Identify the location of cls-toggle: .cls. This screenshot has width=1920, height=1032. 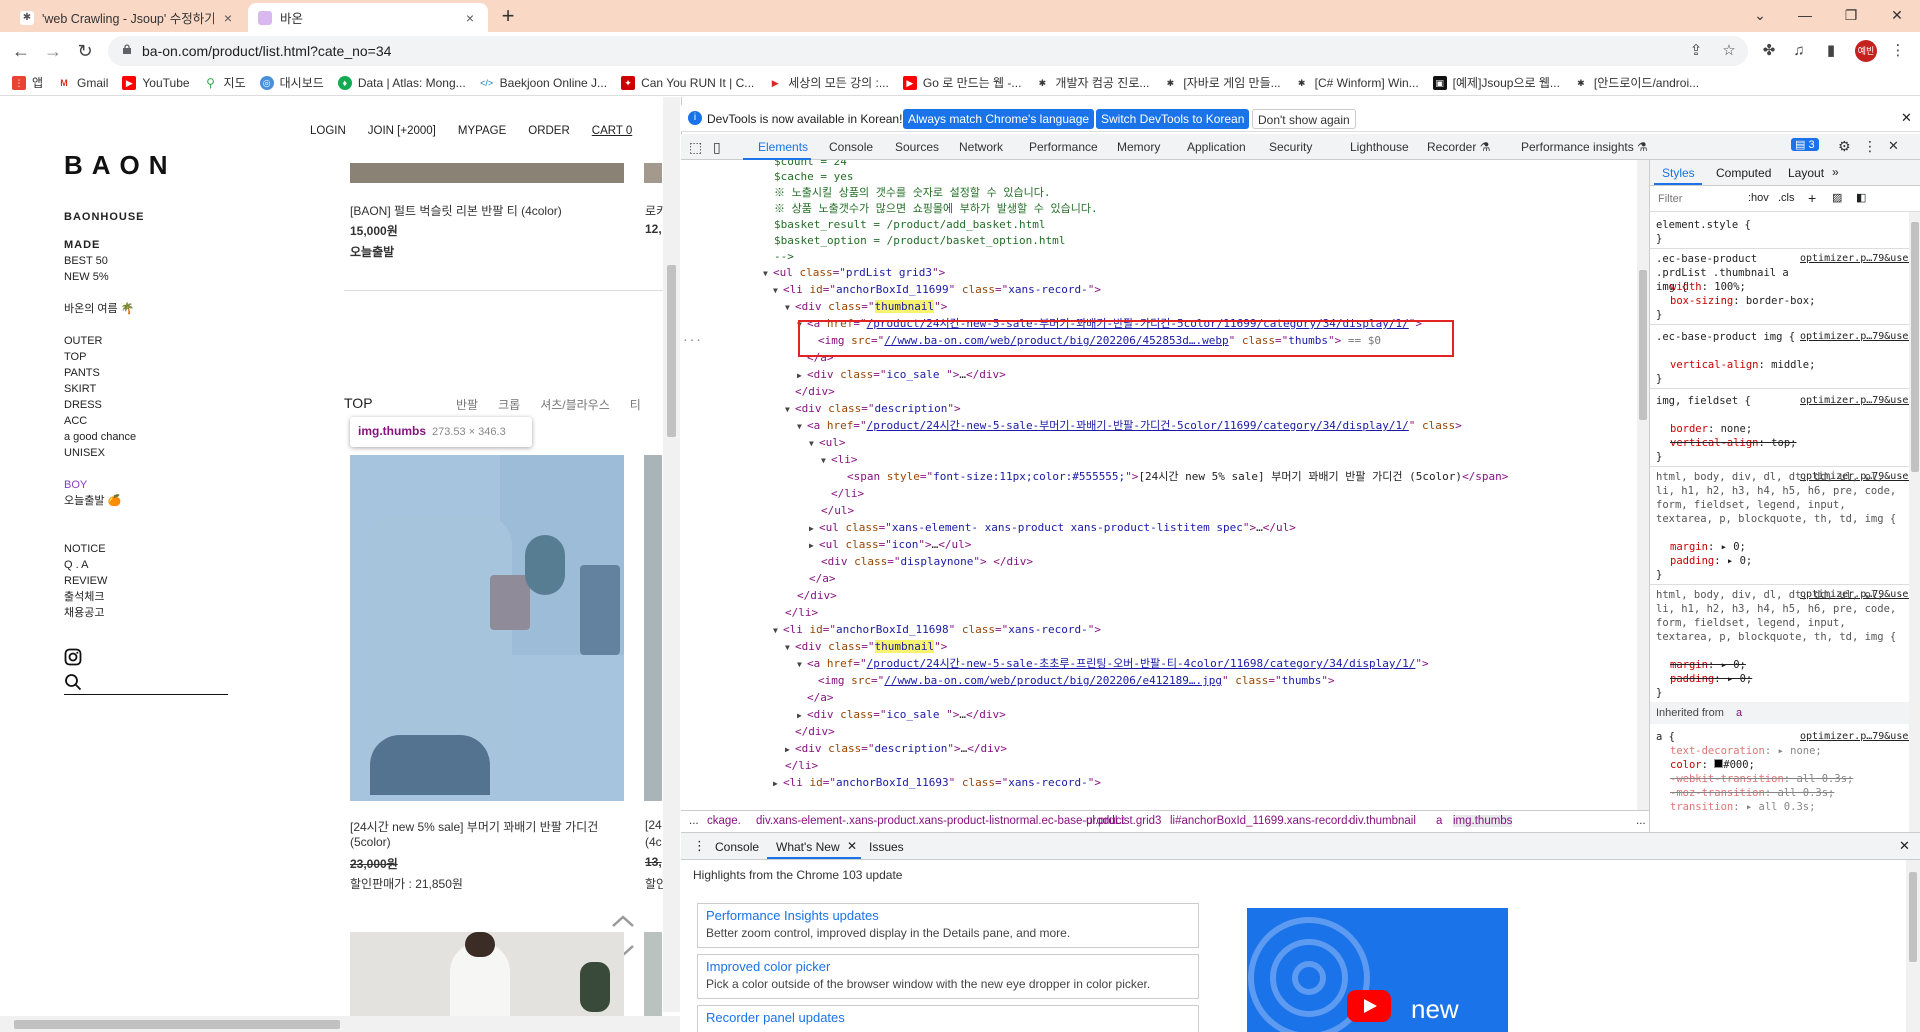
(1786, 198).